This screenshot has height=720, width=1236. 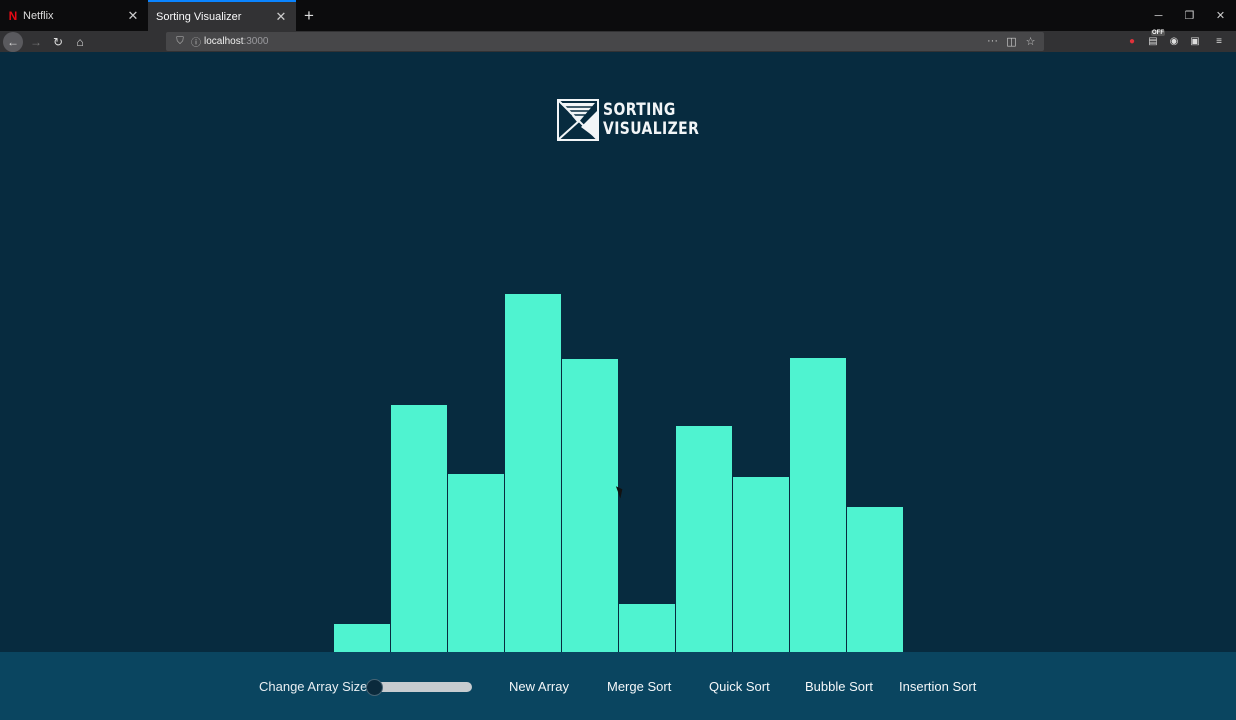 I want to click on slider-thumb, so click(x=374, y=687).